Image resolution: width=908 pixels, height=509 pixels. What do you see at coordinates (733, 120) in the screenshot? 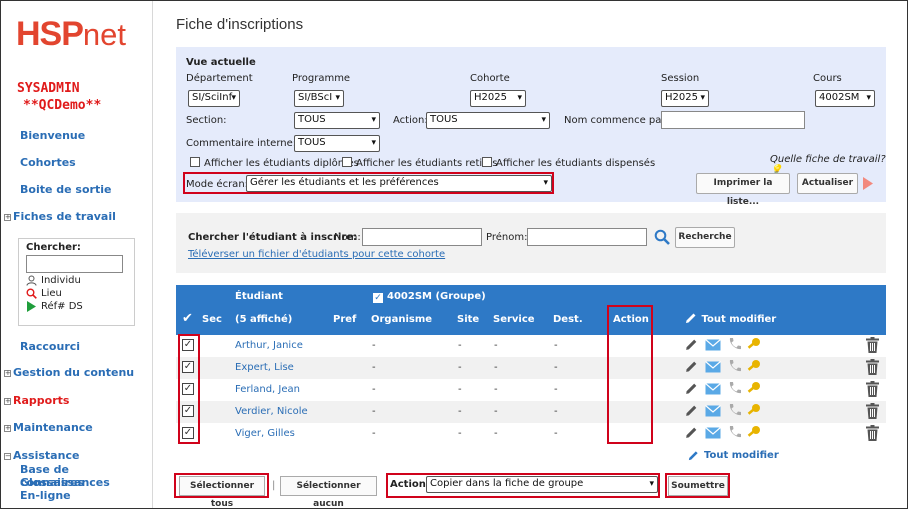
I see `nom-commence-input` at bounding box center [733, 120].